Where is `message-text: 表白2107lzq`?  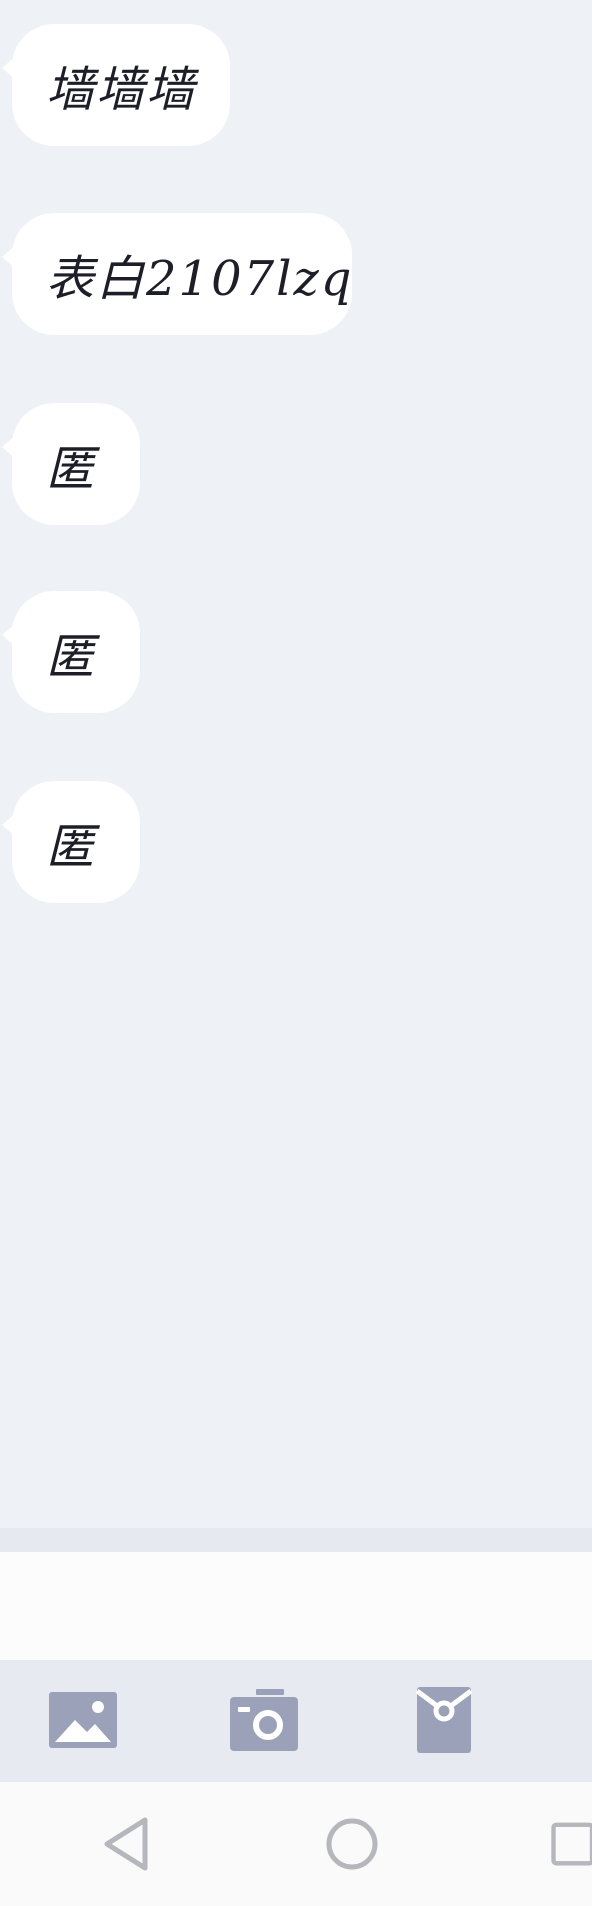 message-text: 表白2107lzq is located at coordinates (200, 279).